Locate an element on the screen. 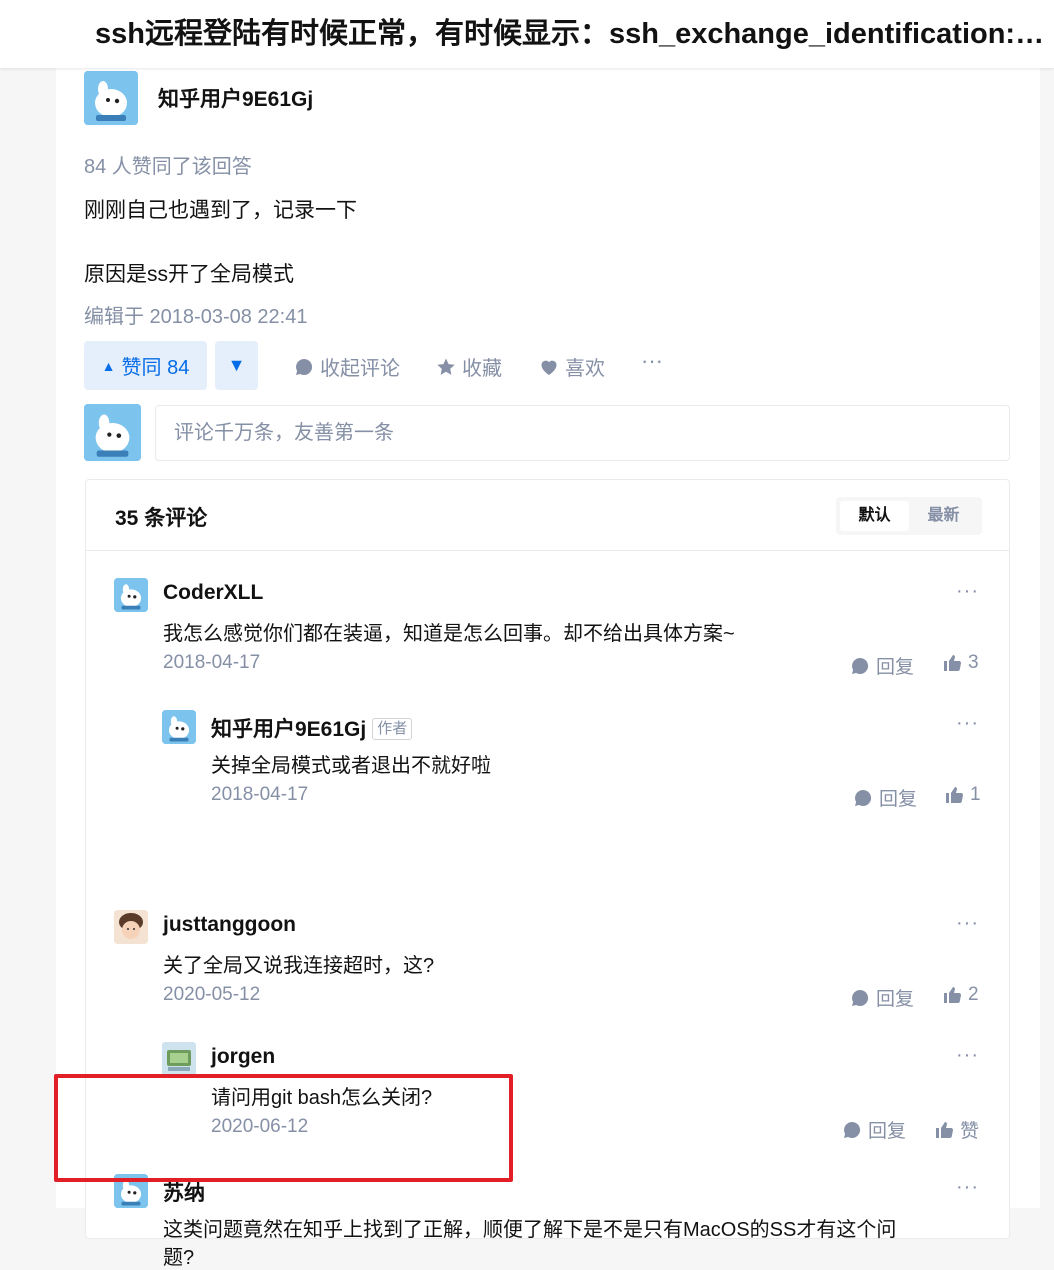 This screenshot has width=1054, height=1270. comment-text: 我怎么感觉你们都在装逼，知道是怎么回事。却不给出具体方案~ is located at coordinates (449, 634).